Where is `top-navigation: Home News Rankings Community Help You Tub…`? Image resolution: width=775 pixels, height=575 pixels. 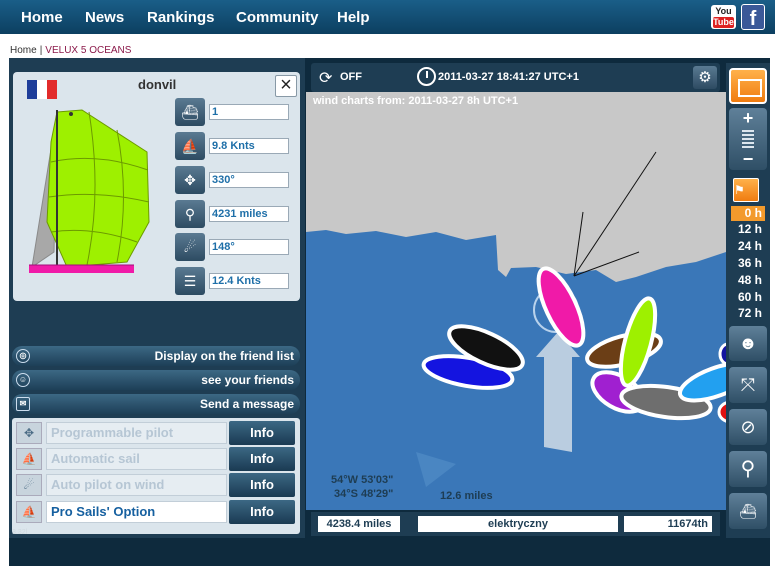
top-navigation: Home News Rankings Community Help You Tub… is located at coordinates (387, 17).